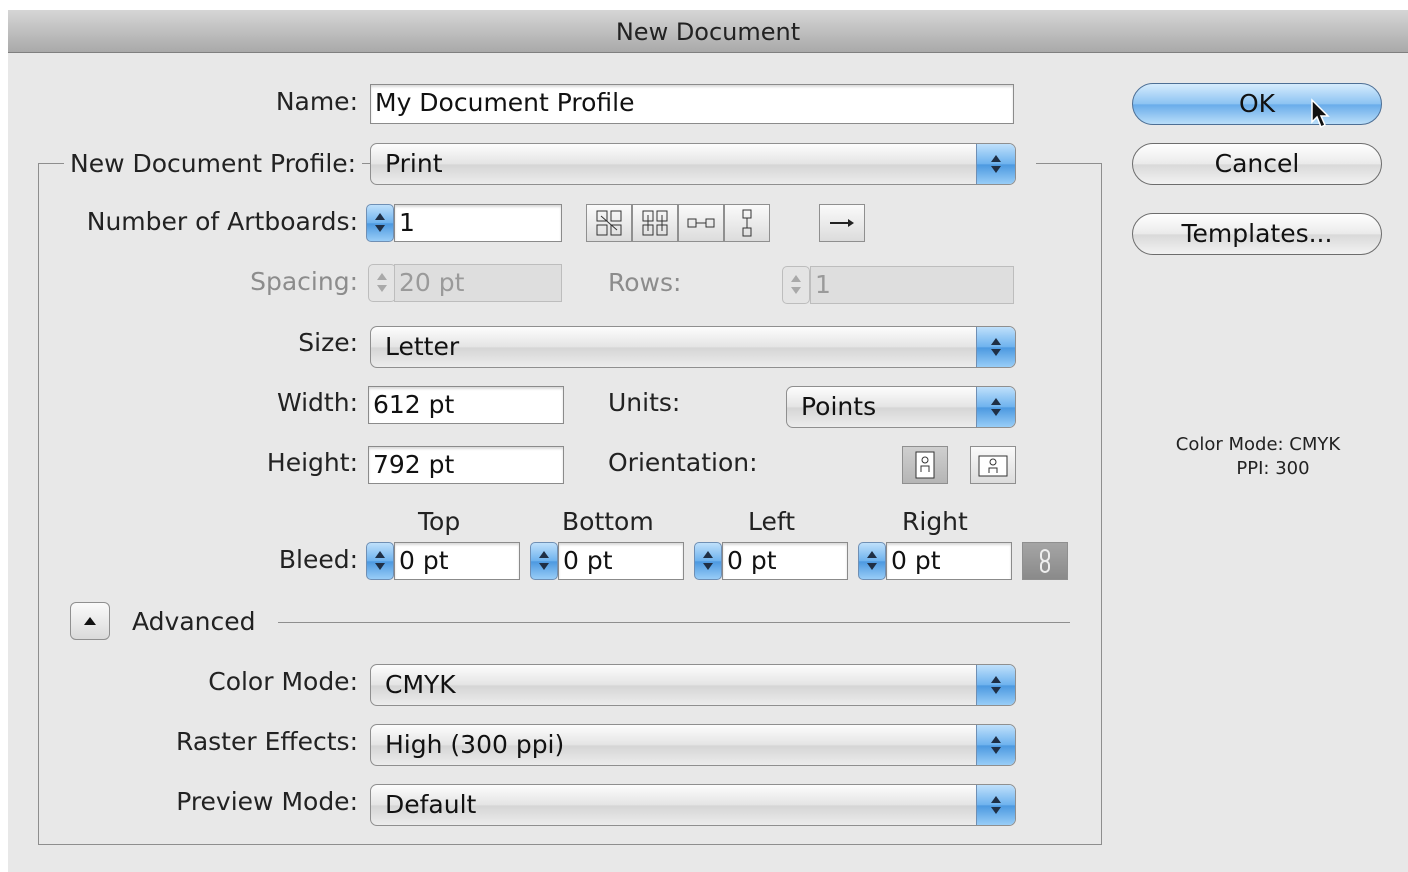 This screenshot has width=1408, height=872. Describe the element at coordinates (1321, 114) in the screenshot. I see `mouse-cursor-icon` at that location.